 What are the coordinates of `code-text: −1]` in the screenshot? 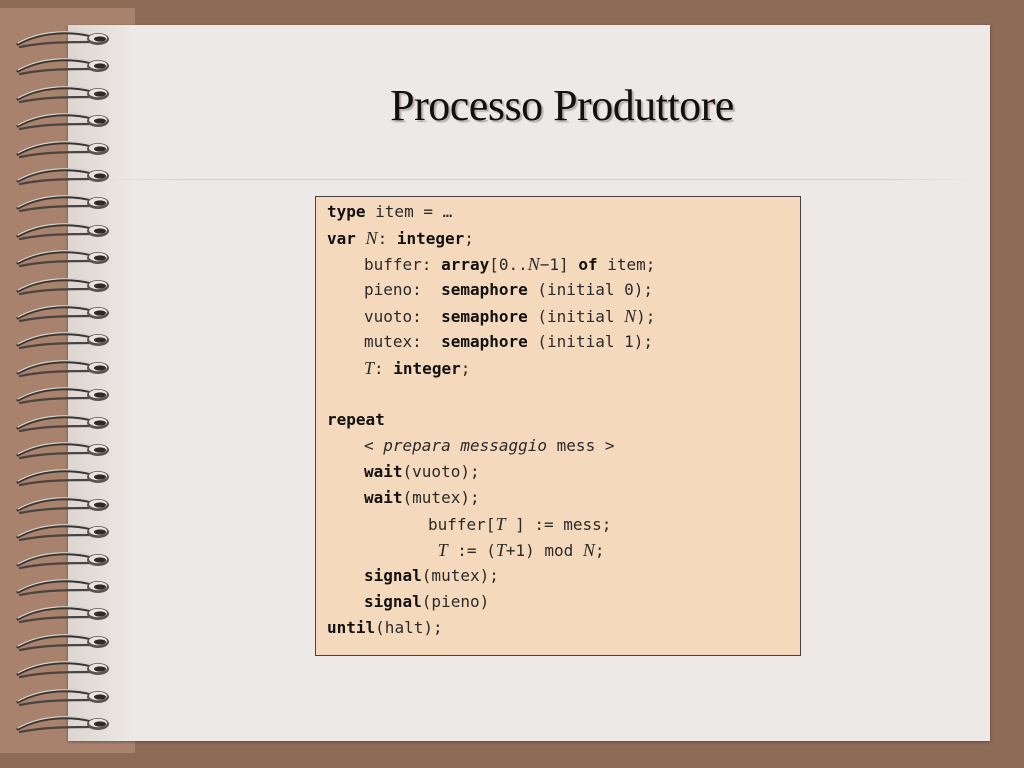 It's located at (559, 264).